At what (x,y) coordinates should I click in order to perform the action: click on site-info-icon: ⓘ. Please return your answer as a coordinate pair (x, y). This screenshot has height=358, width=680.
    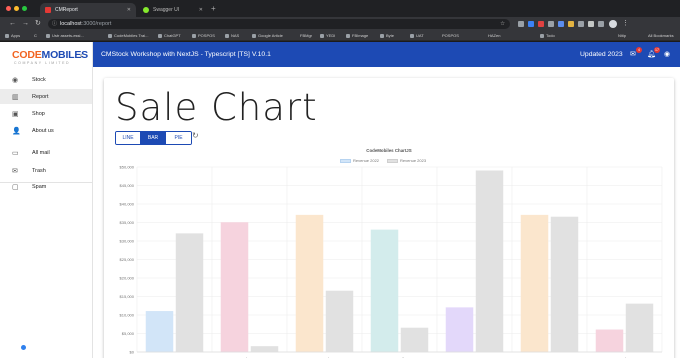
    Looking at the image, I should click on (54, 24).